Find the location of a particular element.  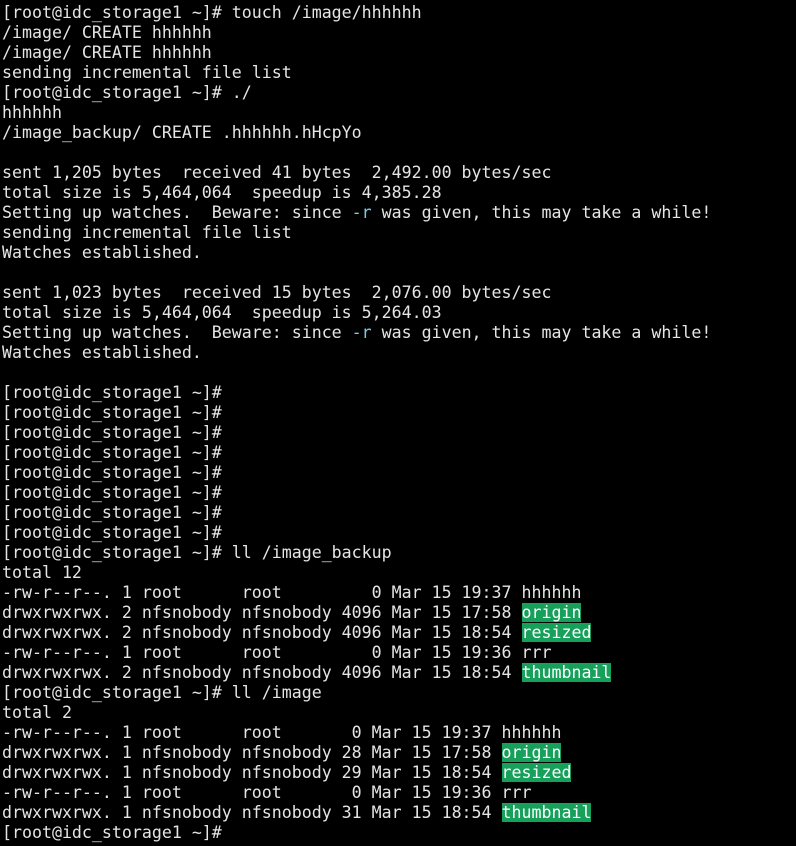

terminal-line: /image_backup/ CREATE .hhhhhh.hHcpYo is located at coordinates (399, 133).